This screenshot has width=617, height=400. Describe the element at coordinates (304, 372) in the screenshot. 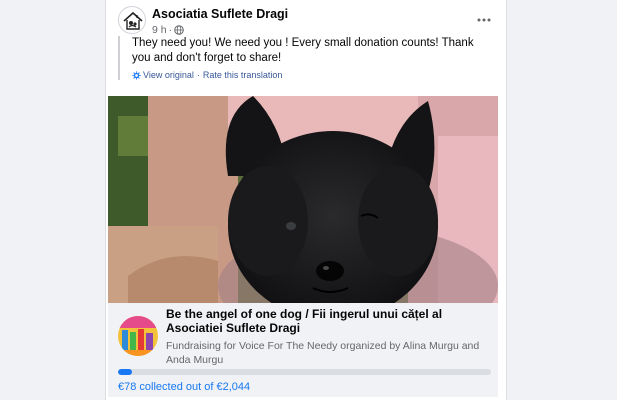

I see `fundraiser-progress-bar` at that location.